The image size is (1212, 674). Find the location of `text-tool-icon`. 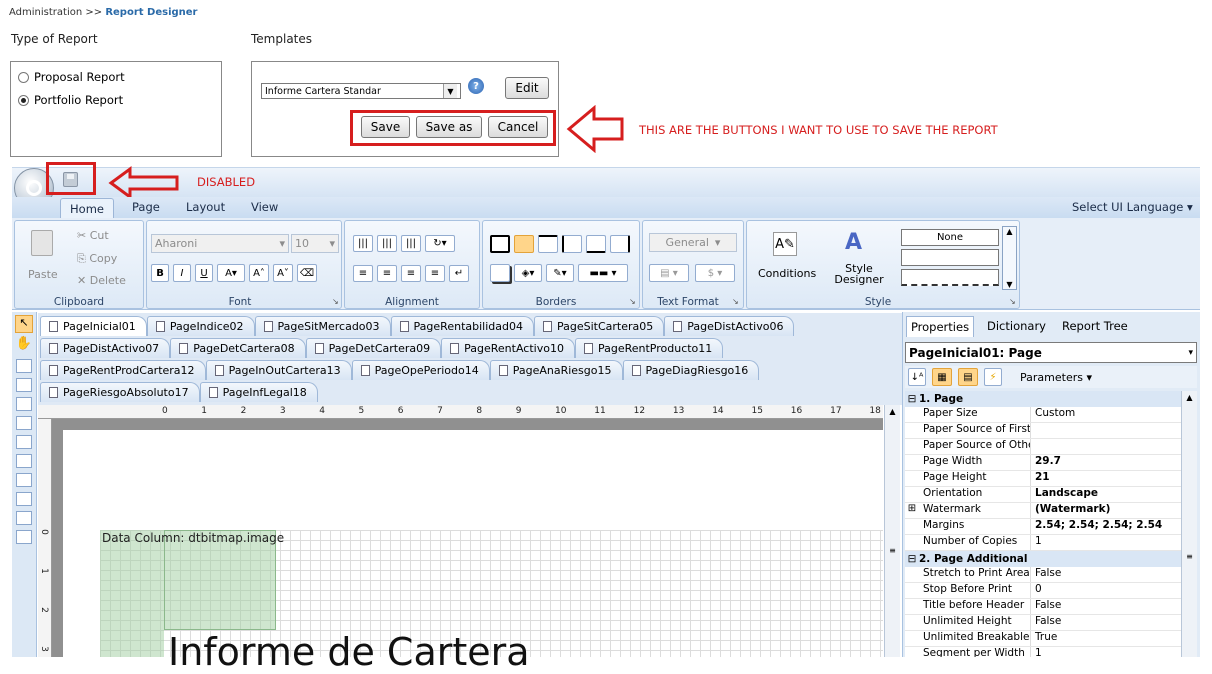

text-tool-icon is located at coordinates (24, 461).